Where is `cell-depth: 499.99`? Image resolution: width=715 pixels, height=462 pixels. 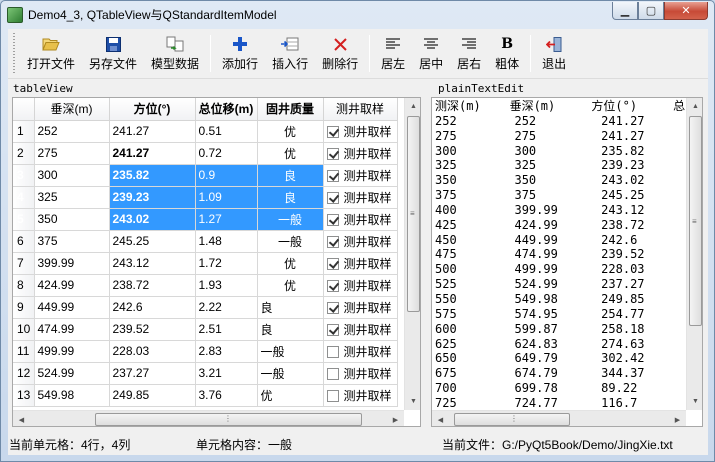
cell-depth: 499.99 is located at coordinates (72, 351).